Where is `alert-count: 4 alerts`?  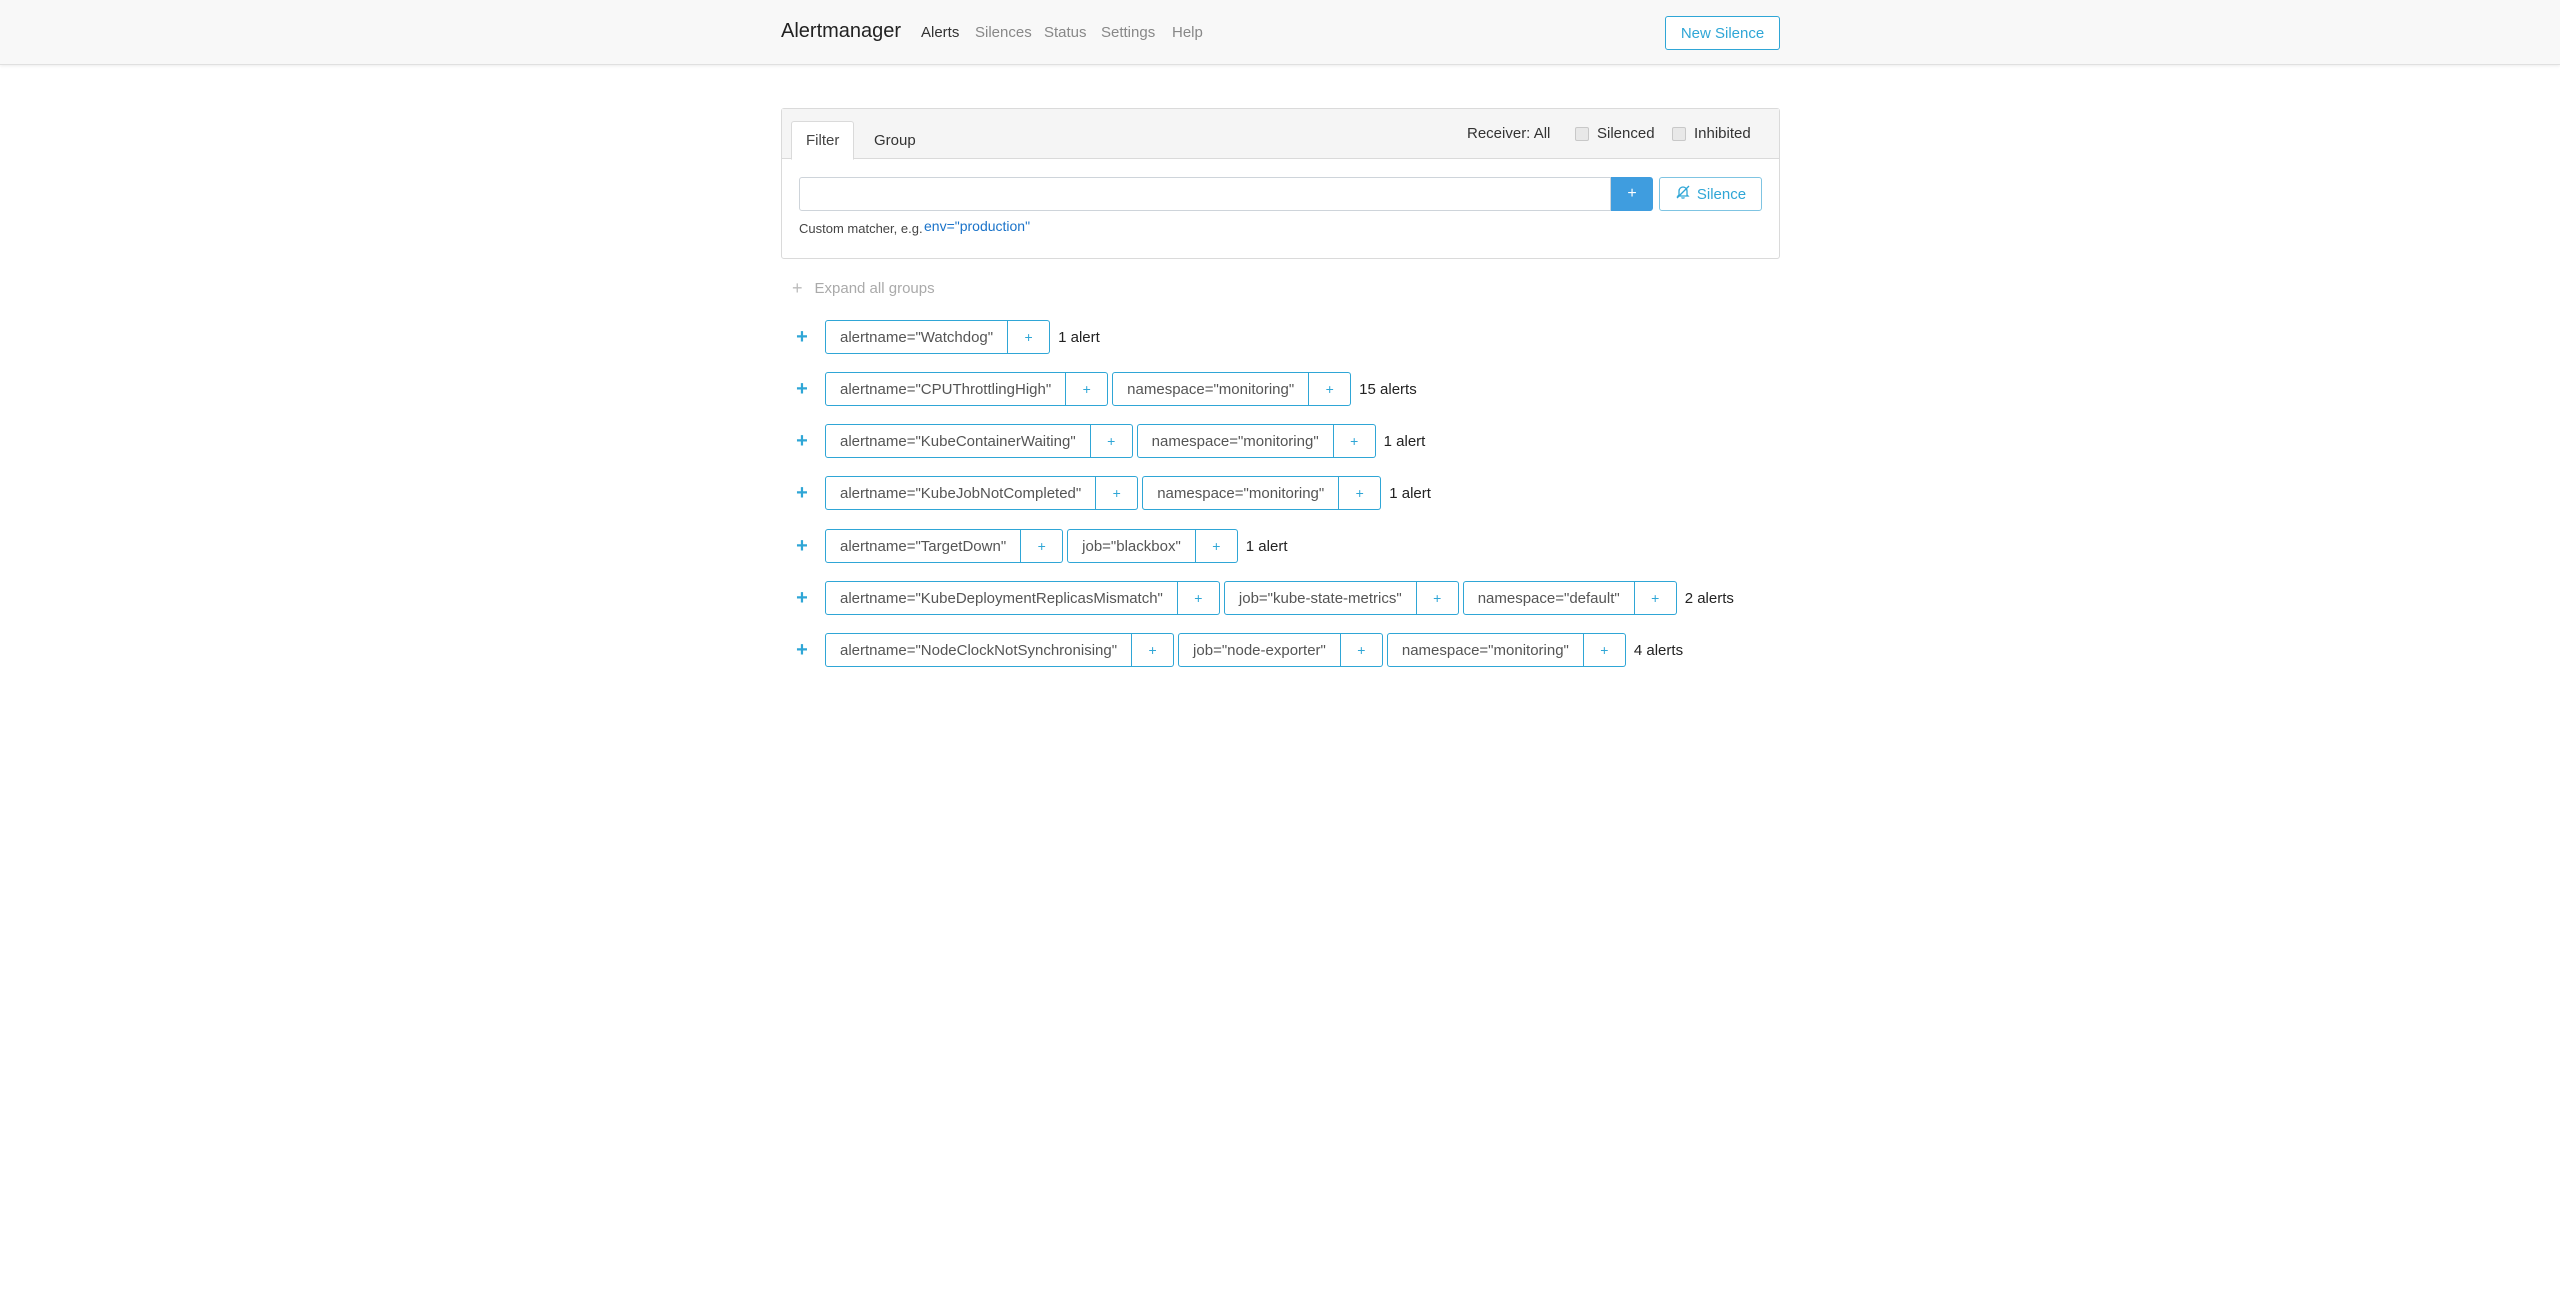
alert-count: 4 alerts is located at coordinates (1658, 650).